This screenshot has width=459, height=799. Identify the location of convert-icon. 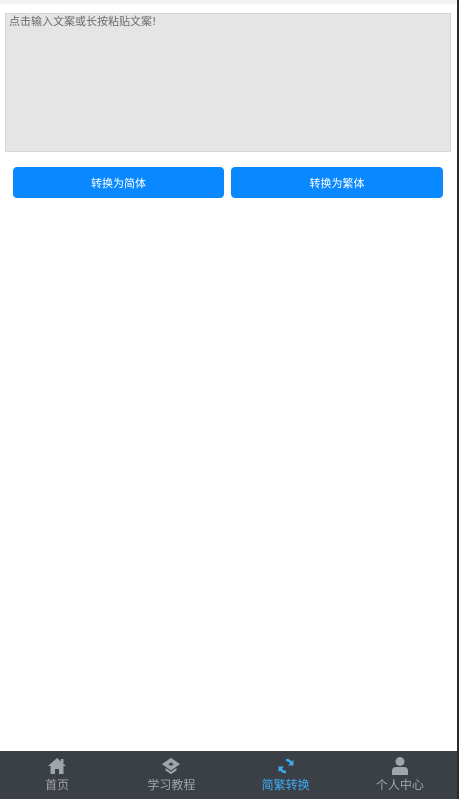
(286, 766).